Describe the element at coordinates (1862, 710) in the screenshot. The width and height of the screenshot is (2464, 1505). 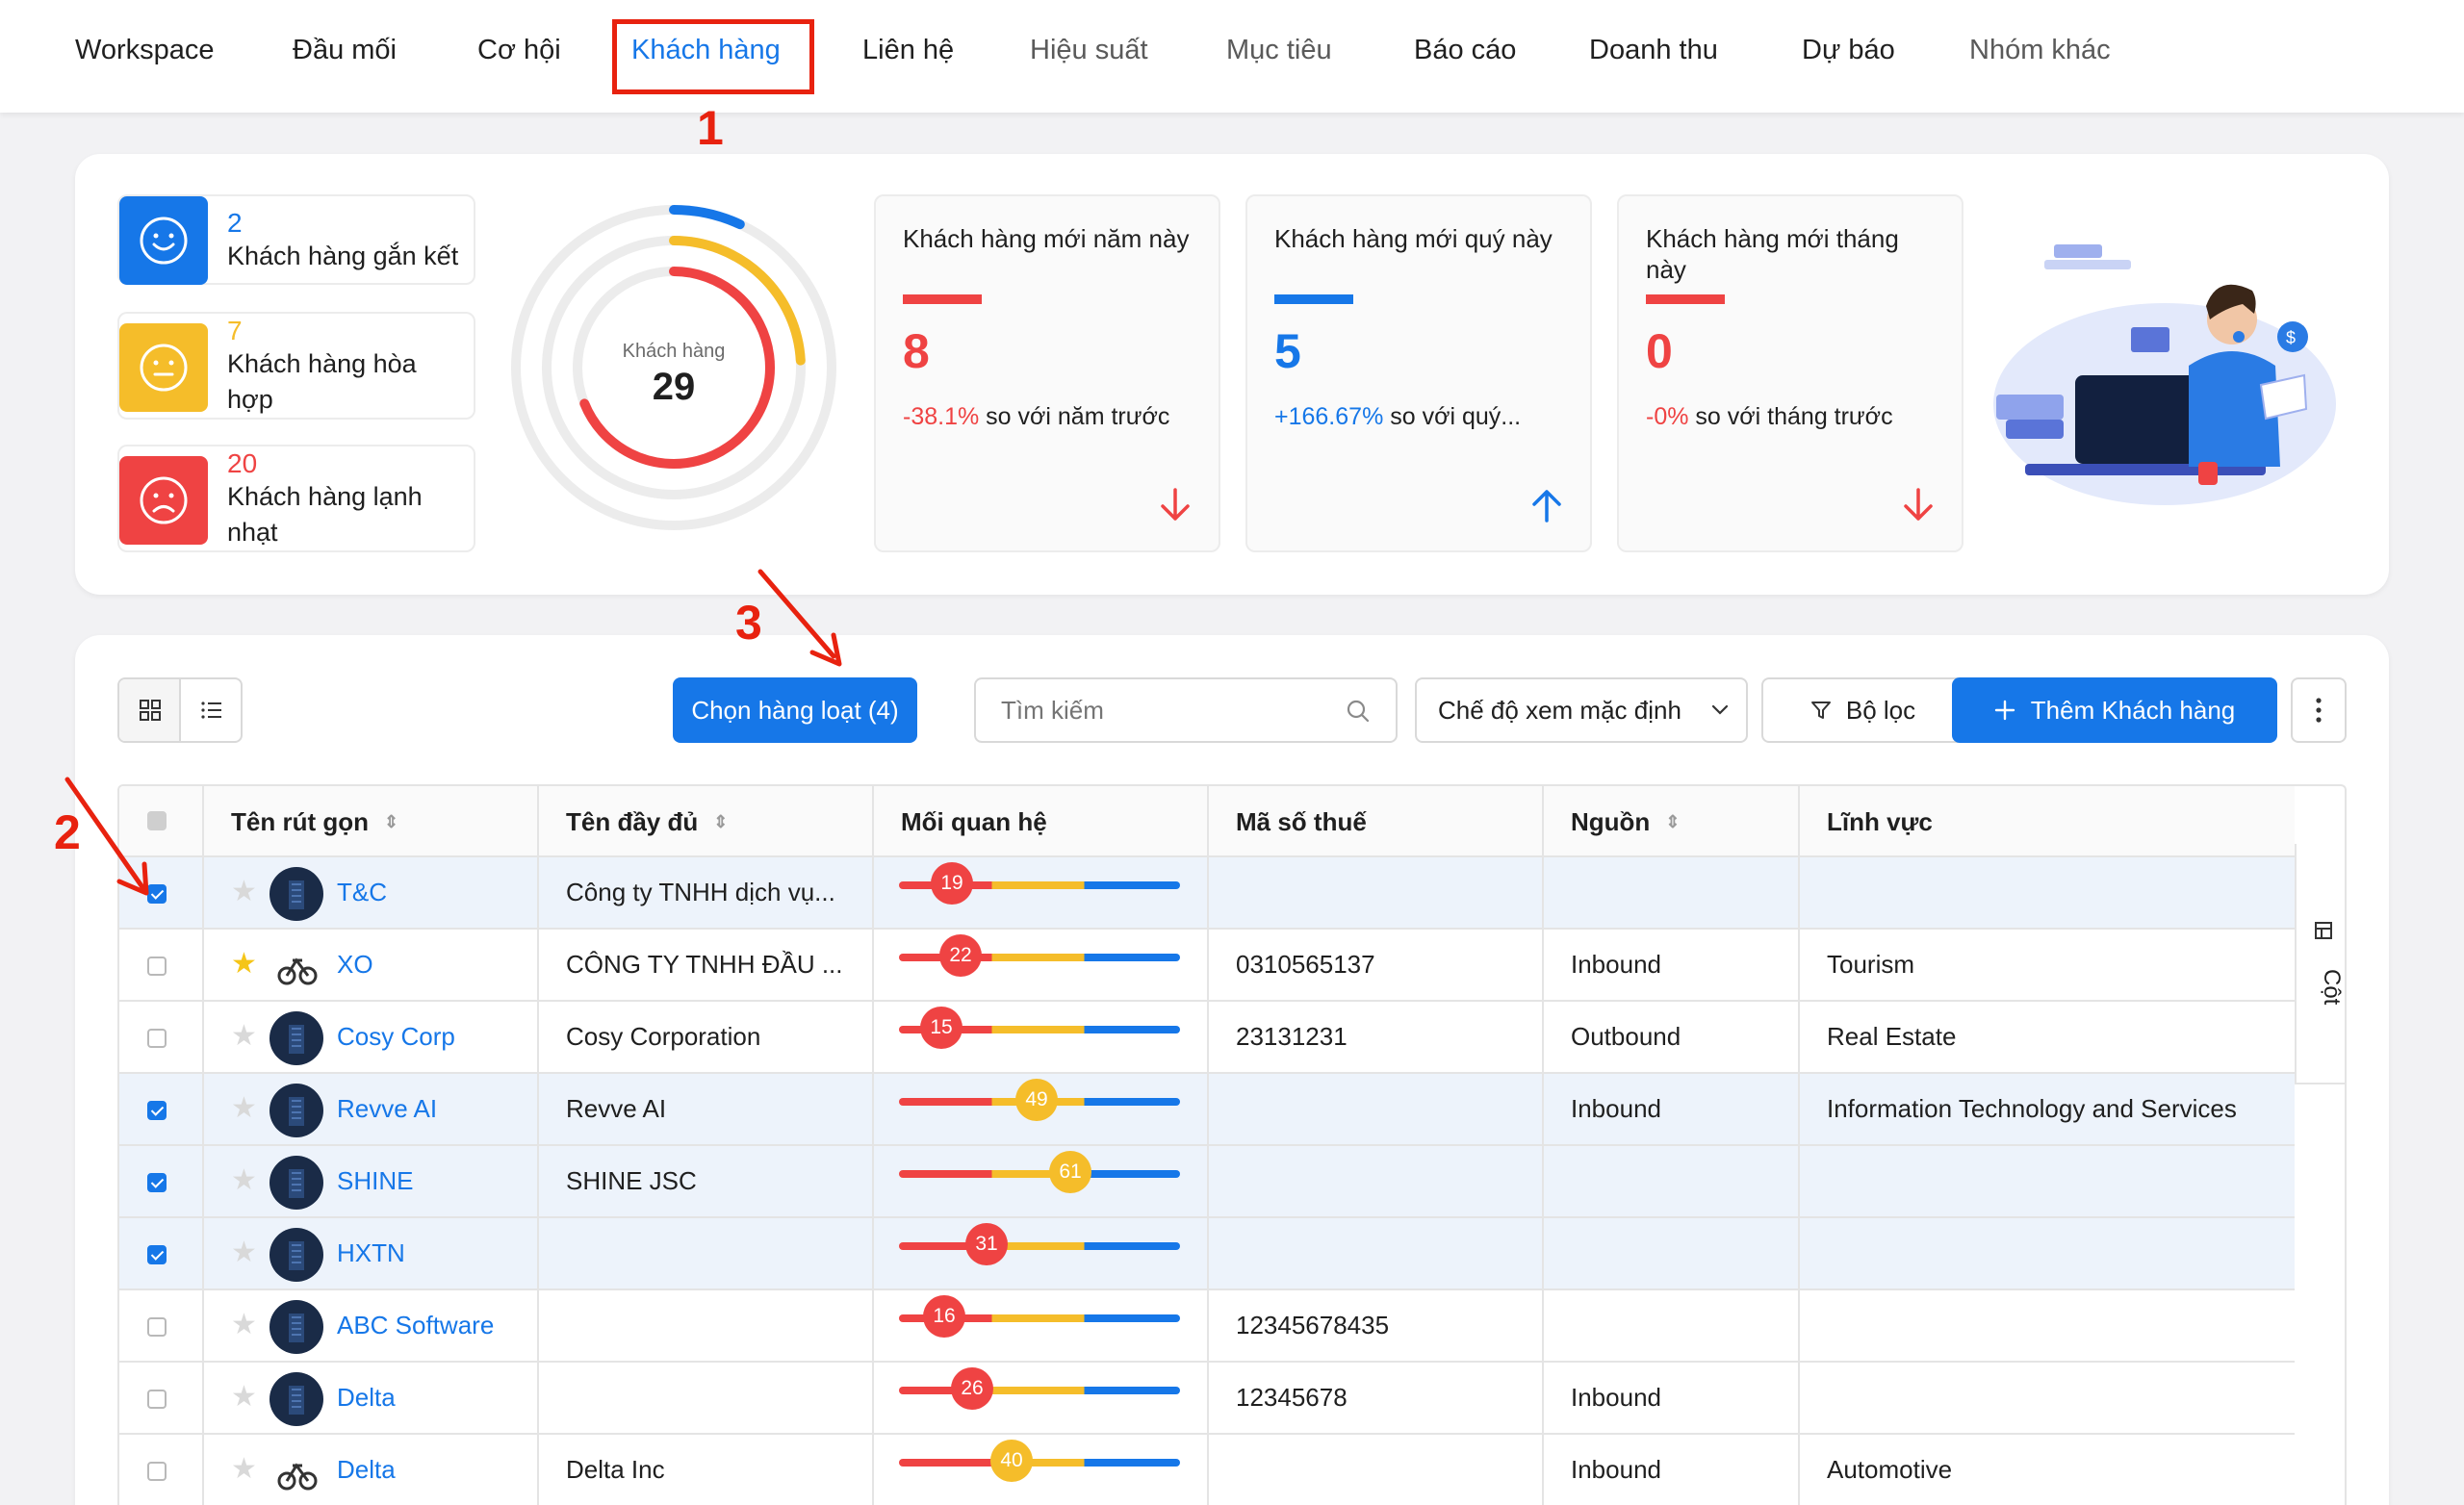
I see `filter-button: Bộ lọc` at that location.